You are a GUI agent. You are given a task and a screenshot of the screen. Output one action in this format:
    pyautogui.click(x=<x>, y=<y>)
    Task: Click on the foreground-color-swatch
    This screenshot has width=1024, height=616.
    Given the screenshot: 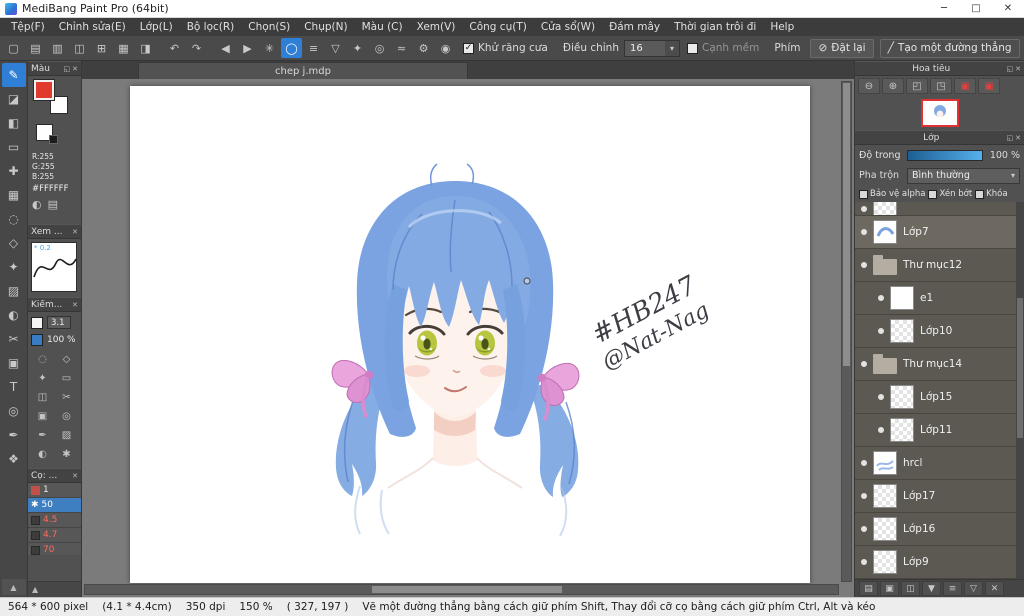 What is the action you would take?
    pyautogui.click(x=44, y=90)
    